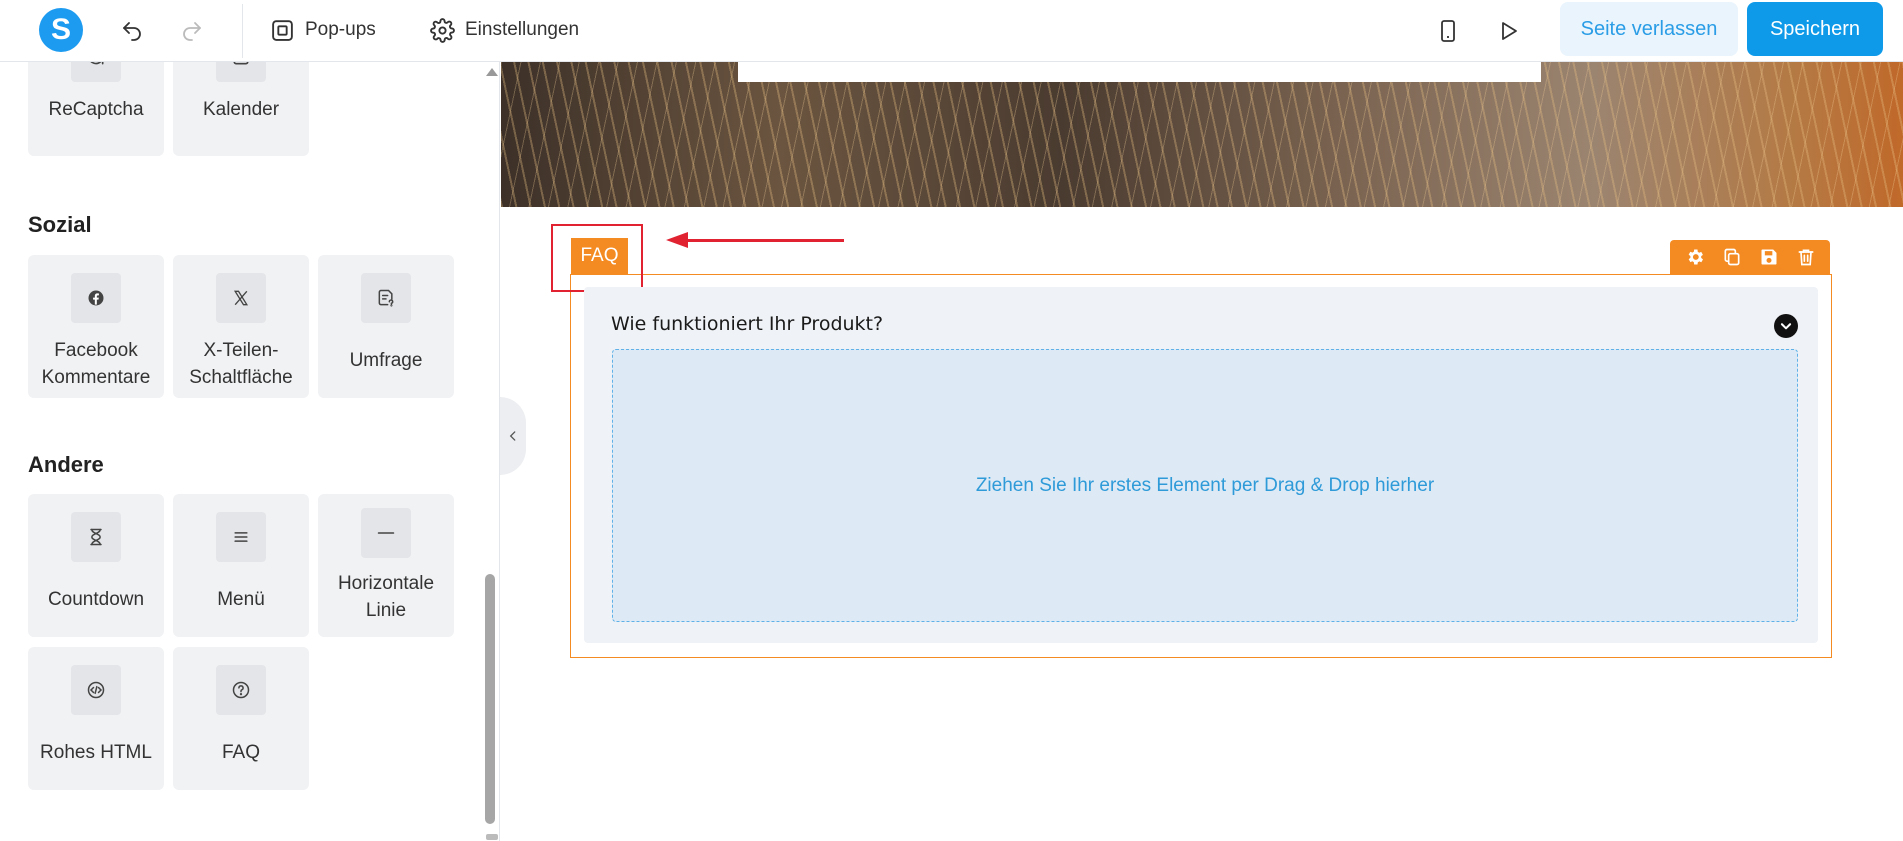 Image resolution: width=1903 pixels, height=841 pixels. Describe the element at coordinates (1508, 31) in the screenshot. I see `play-preview-icon` at that location.